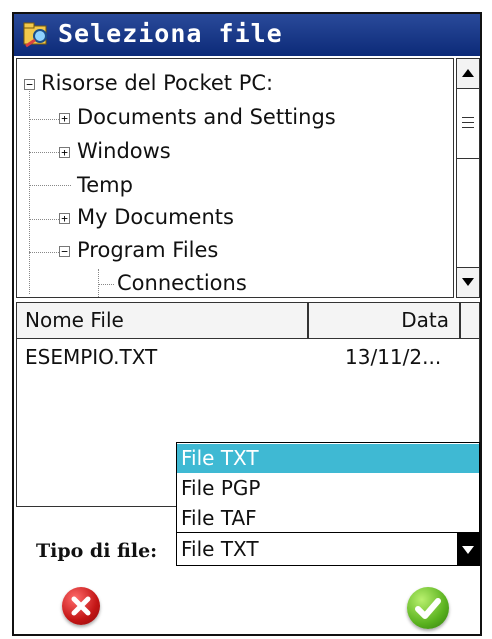 The width and height of the screenshot is (492, 639). I want to click on file-type-options: File TXT File PGP File TAF, so click(328, 488).